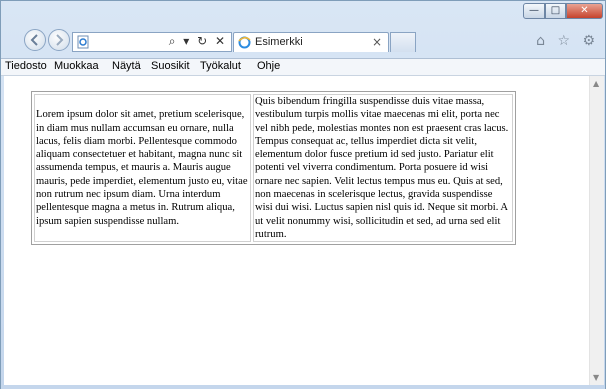  What do you see at coordinates (567, 41) in the screenshot?
I see `home-favorites-settings-icons: ⌂ ☆ ⚙` at bounding box center [567, 41].